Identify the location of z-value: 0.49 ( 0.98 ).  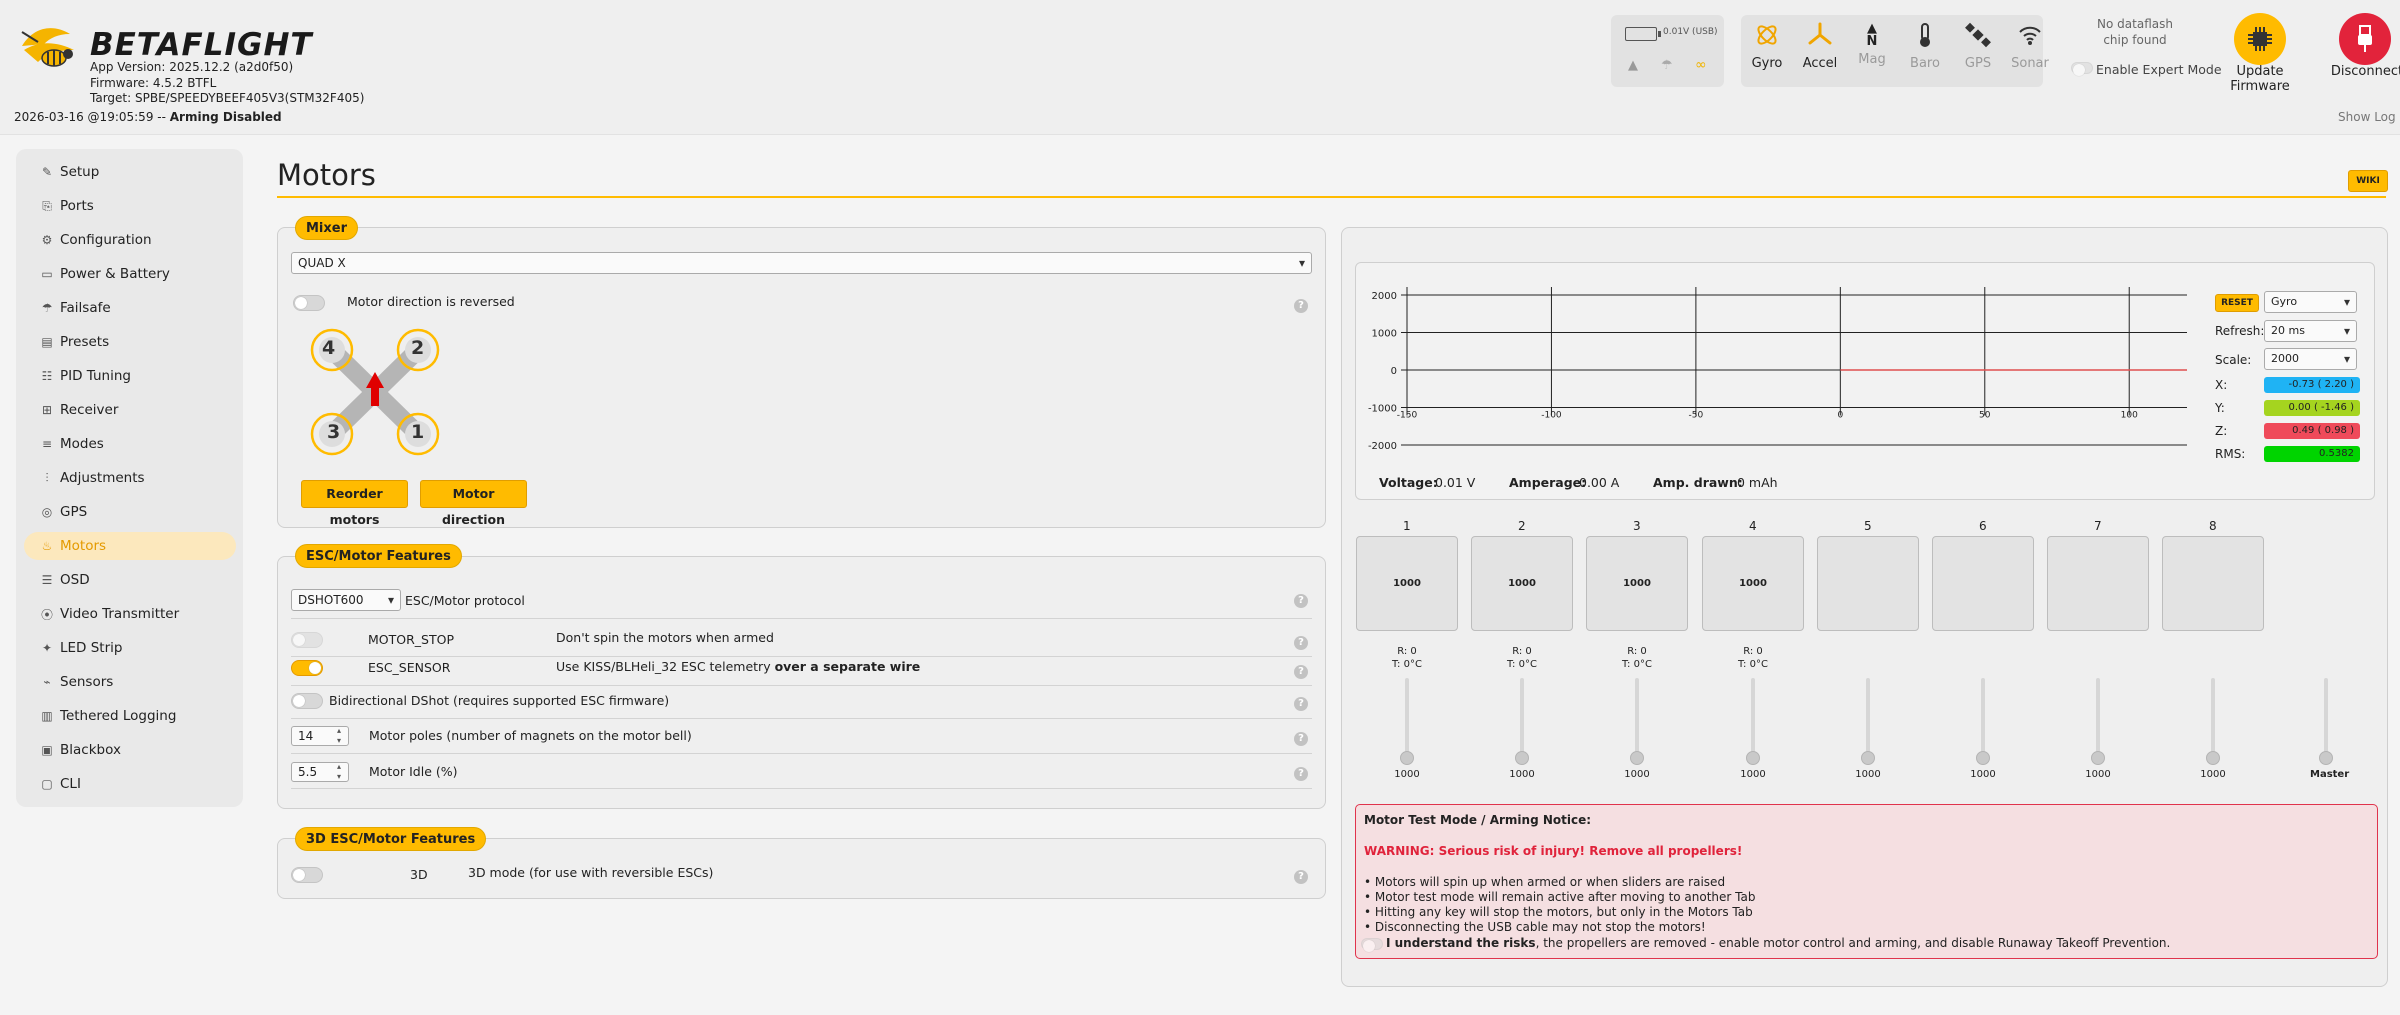
(2312, 431).